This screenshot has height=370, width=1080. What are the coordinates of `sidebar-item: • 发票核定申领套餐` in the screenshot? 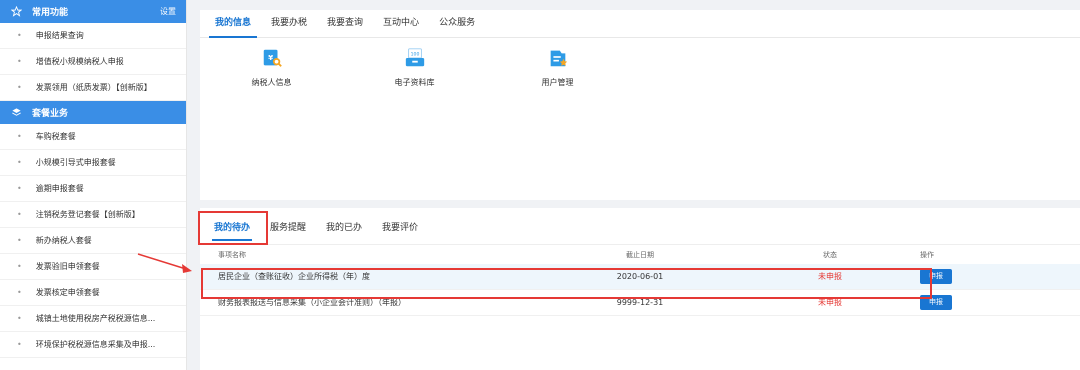 It's located at (93, 293).